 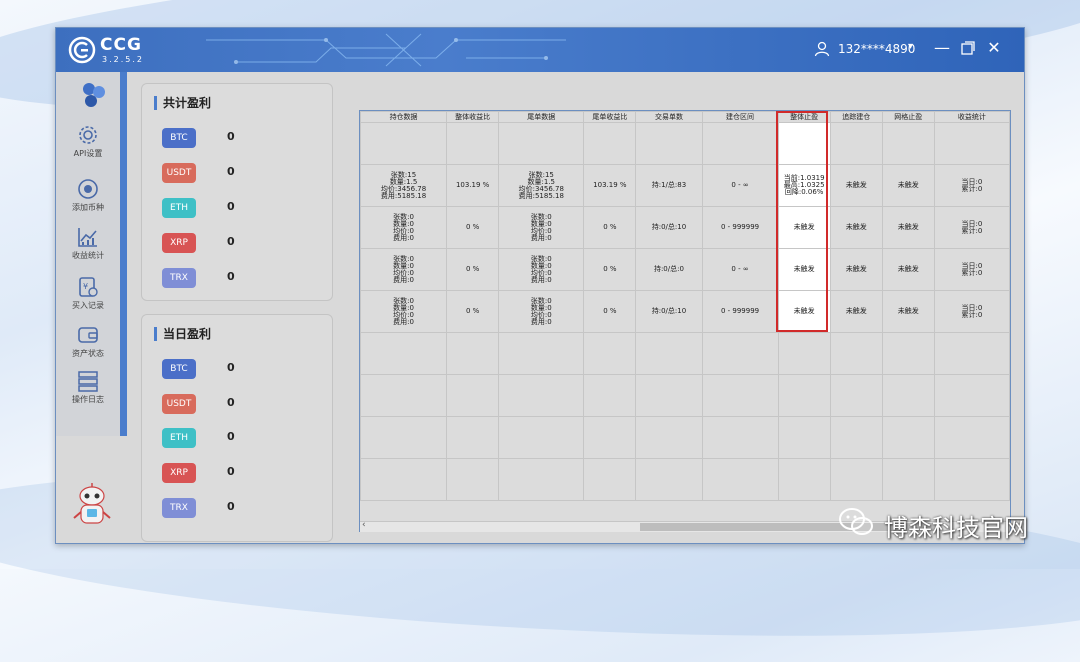 I want to click on sidebar-item-label: 操作日志, so click(x=88, y=399).